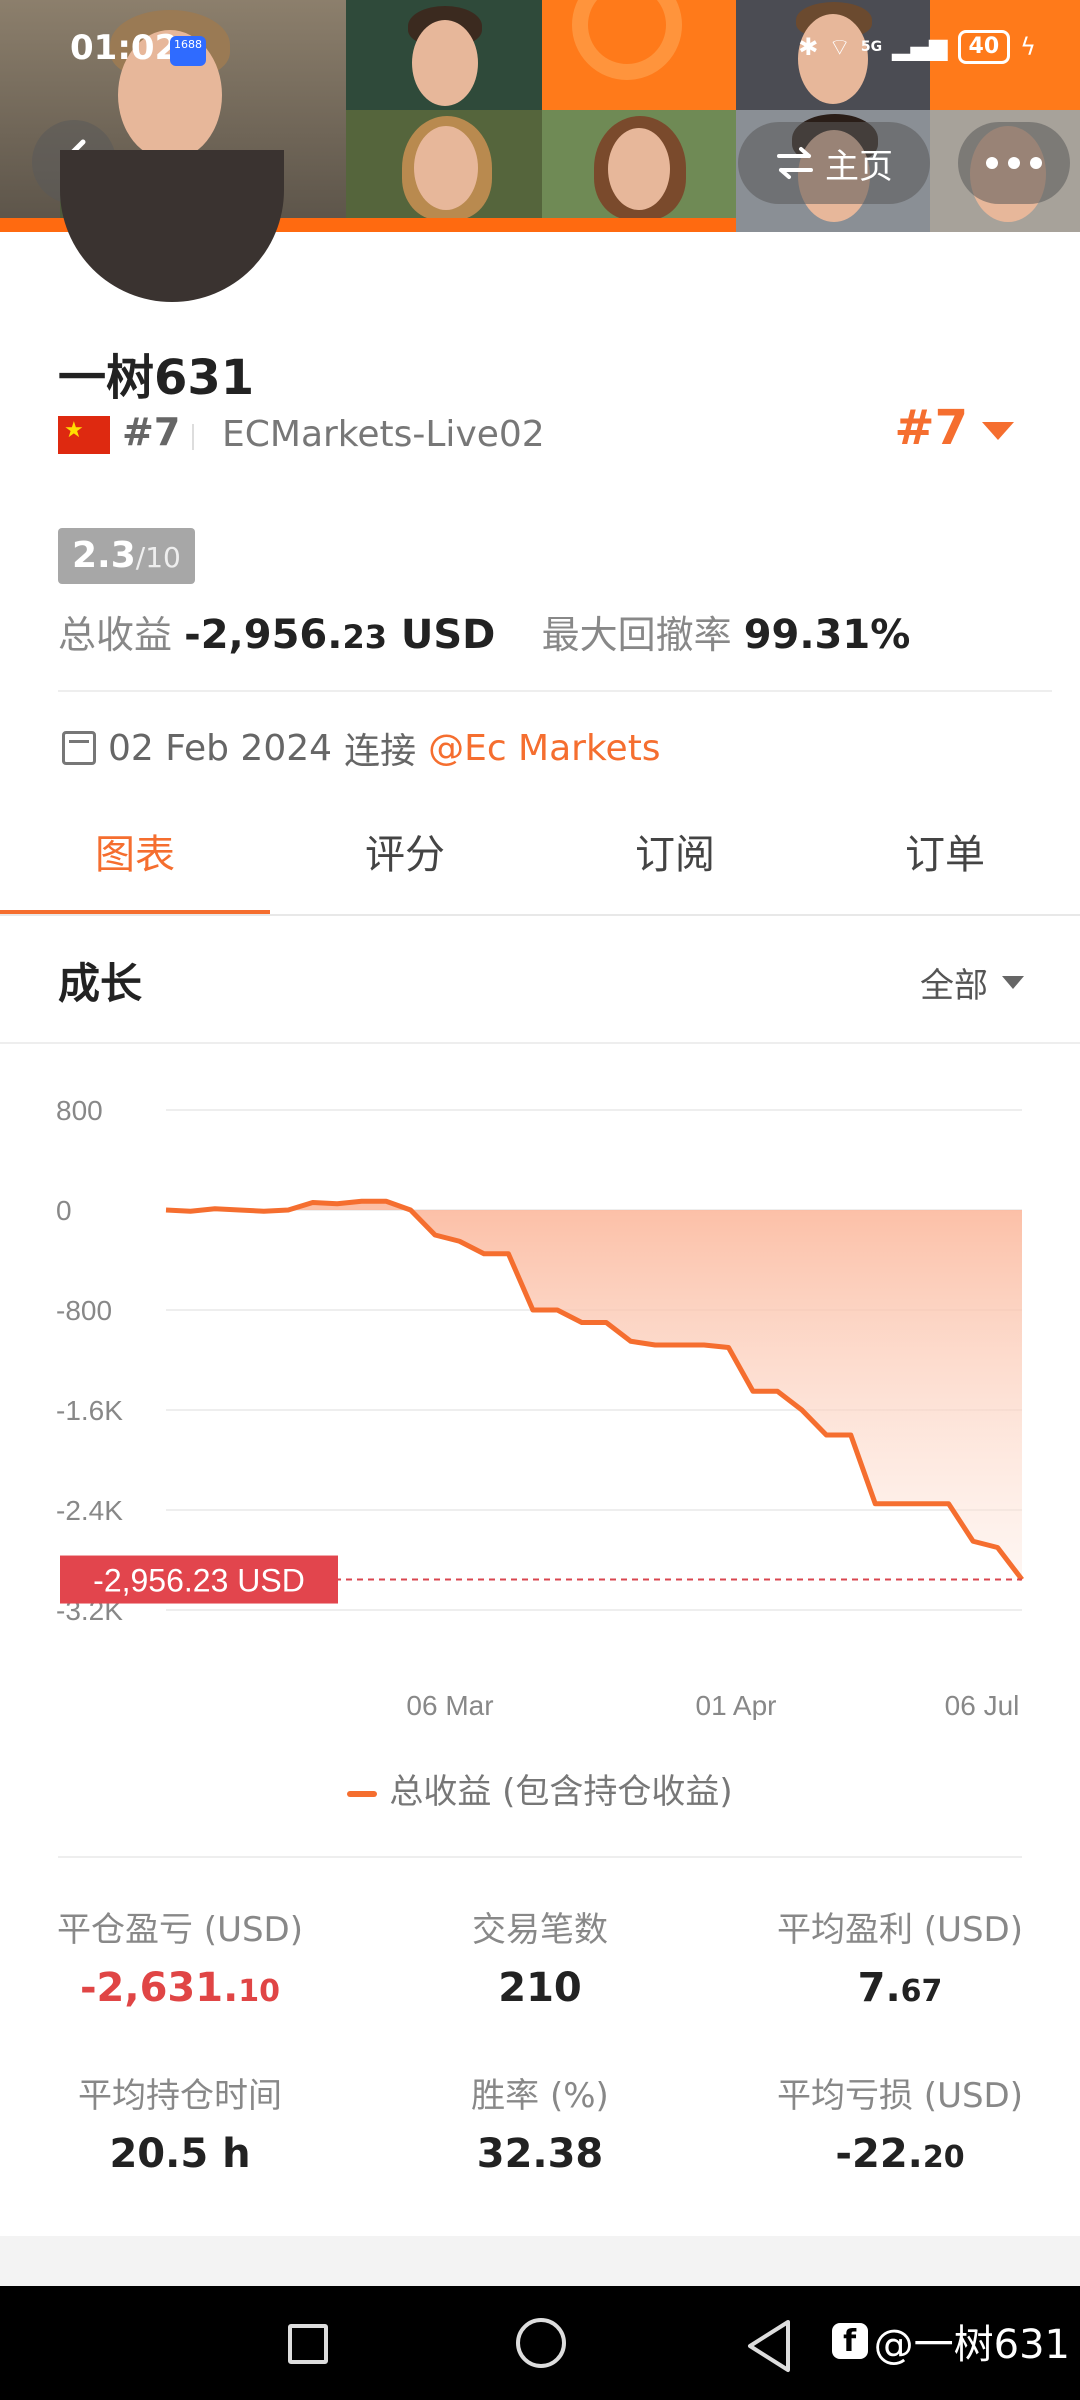  I want to click on range-select: 全部, so click(972, 982).